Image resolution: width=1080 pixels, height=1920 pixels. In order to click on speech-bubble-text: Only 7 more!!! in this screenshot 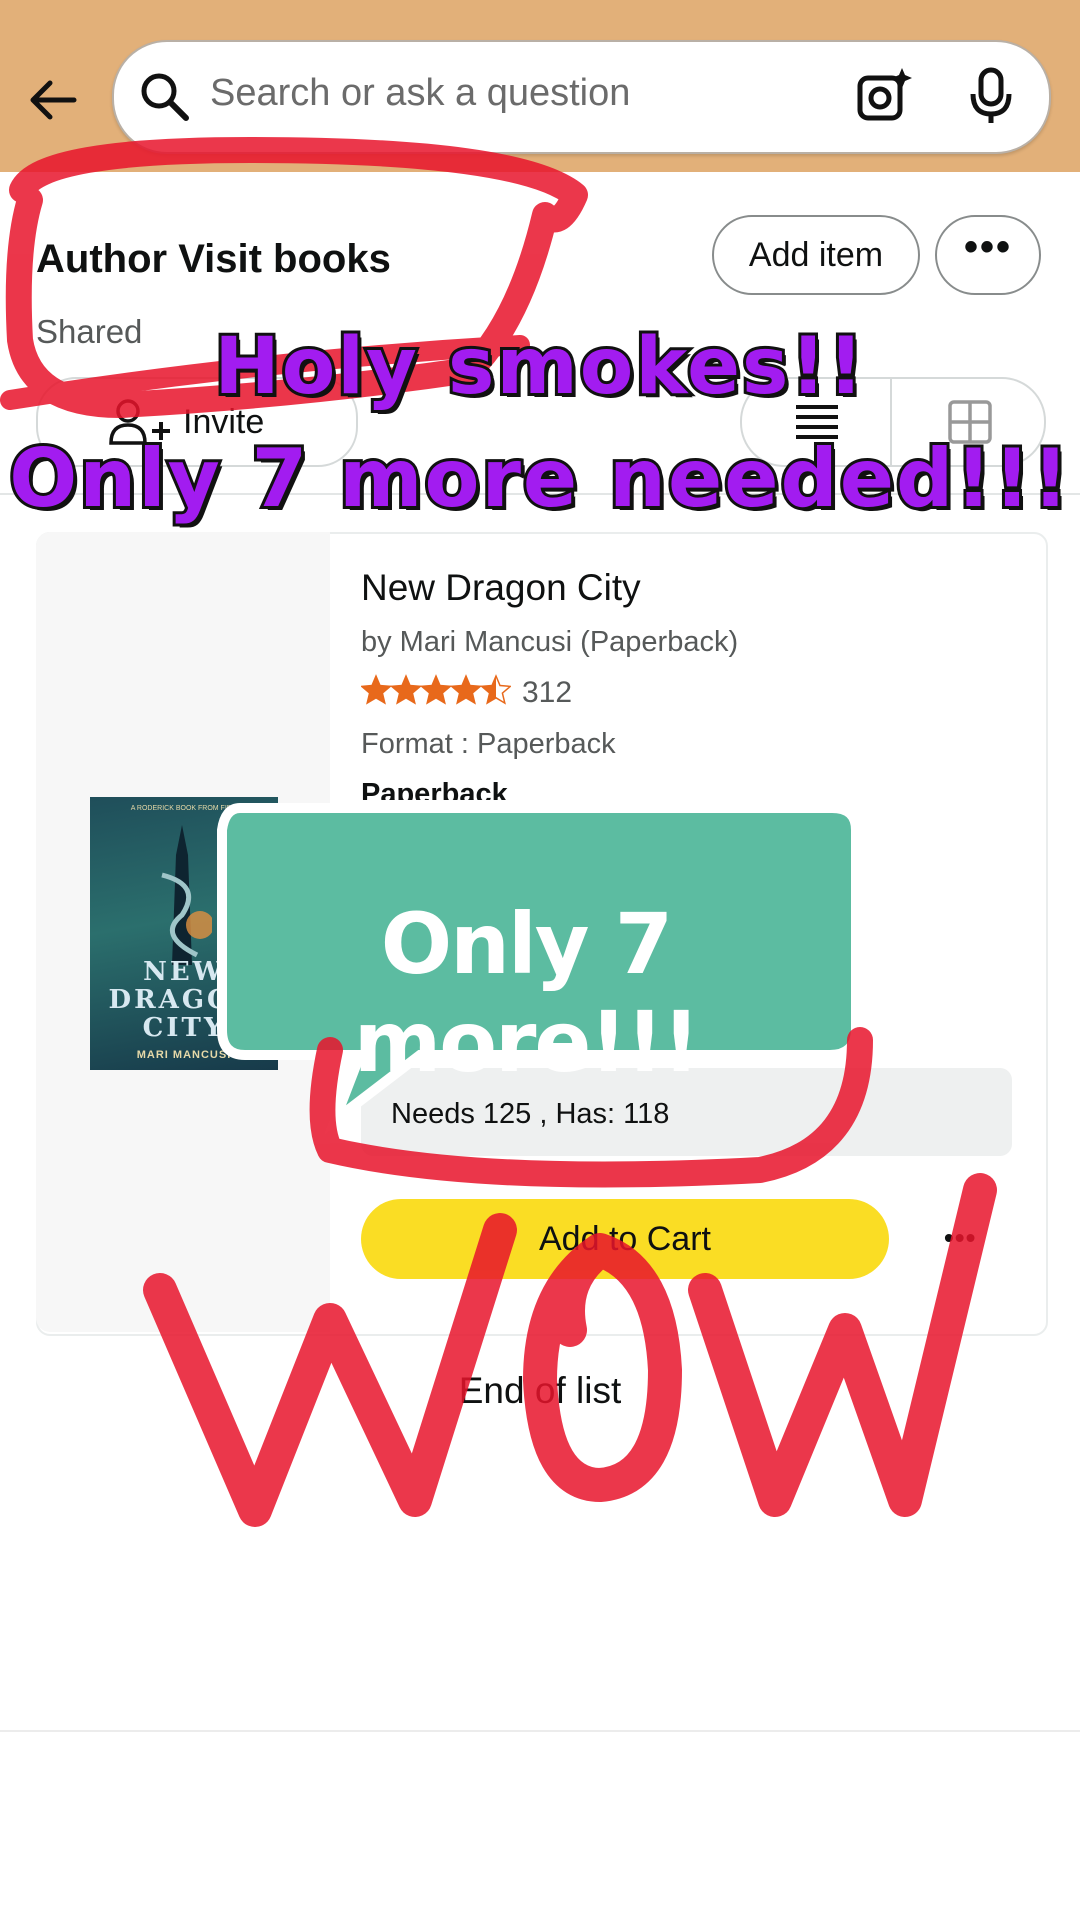, I will do `click(527, 993)`.